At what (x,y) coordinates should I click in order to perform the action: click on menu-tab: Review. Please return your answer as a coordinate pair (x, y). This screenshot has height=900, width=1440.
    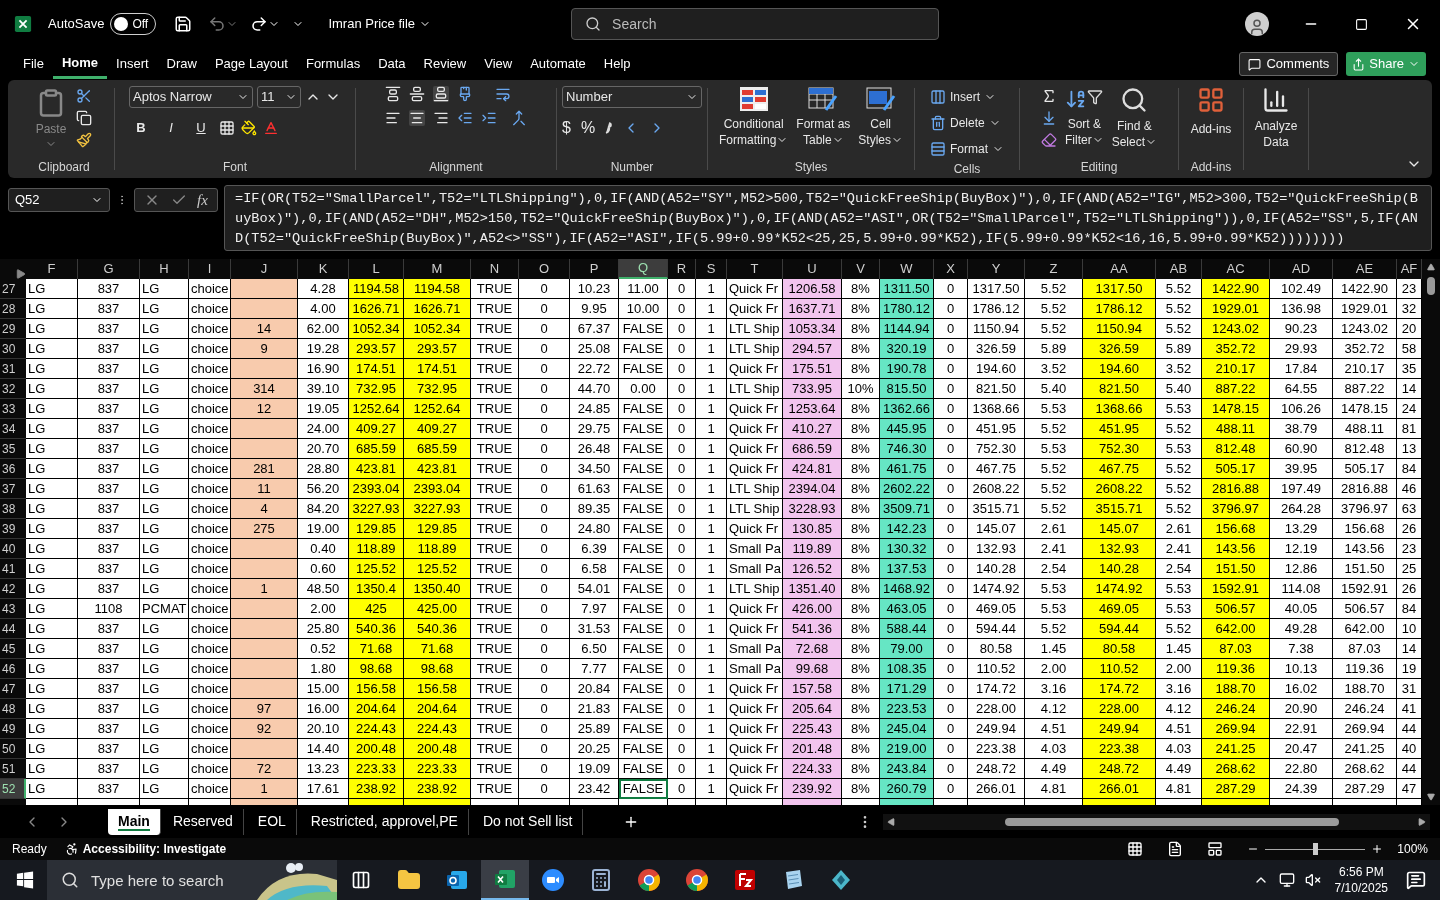
    Looking at the image, I should click on (445, 64).